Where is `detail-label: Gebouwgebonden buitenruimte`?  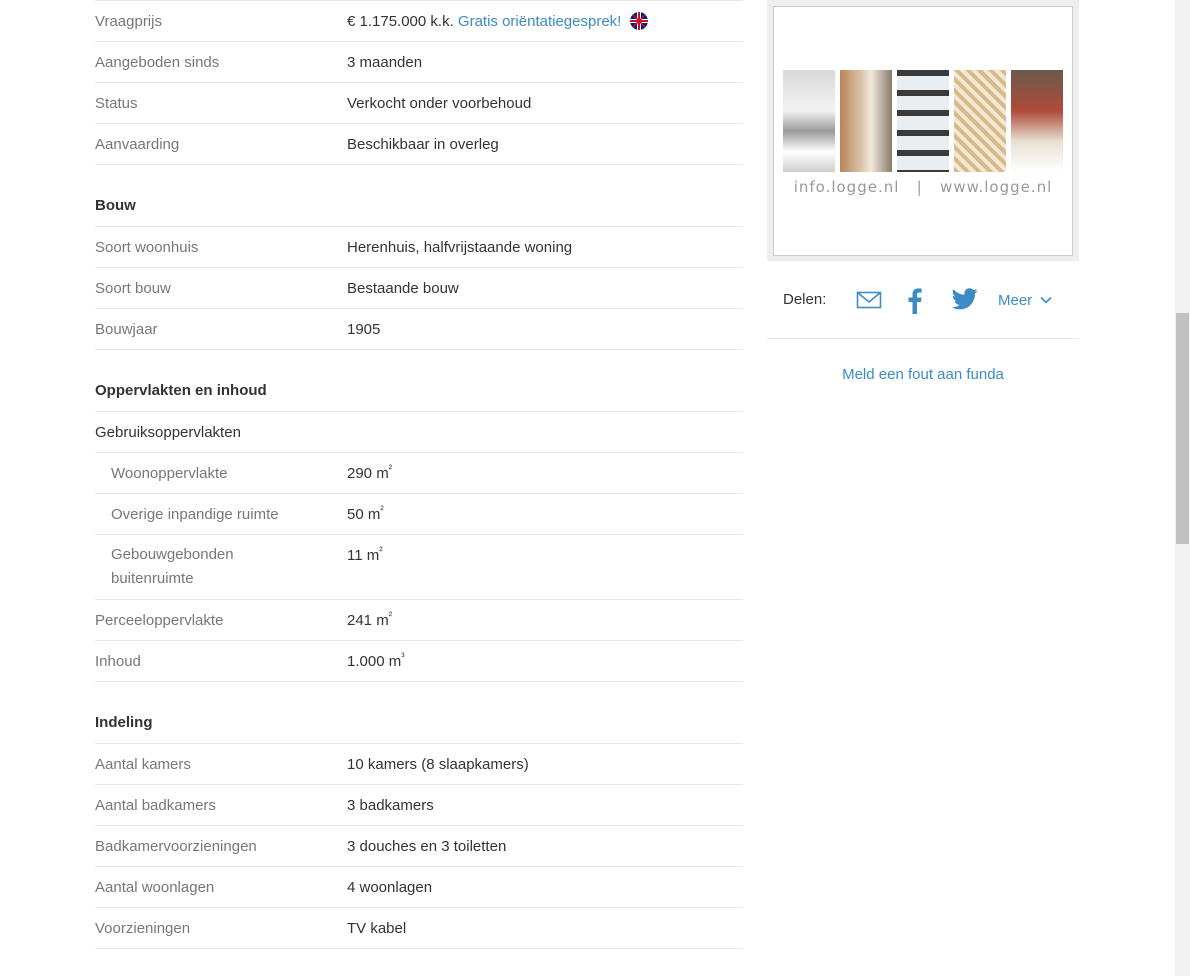 detail-label: Gebouwgebonden buitenruimte is located at coordinates (221, 567).